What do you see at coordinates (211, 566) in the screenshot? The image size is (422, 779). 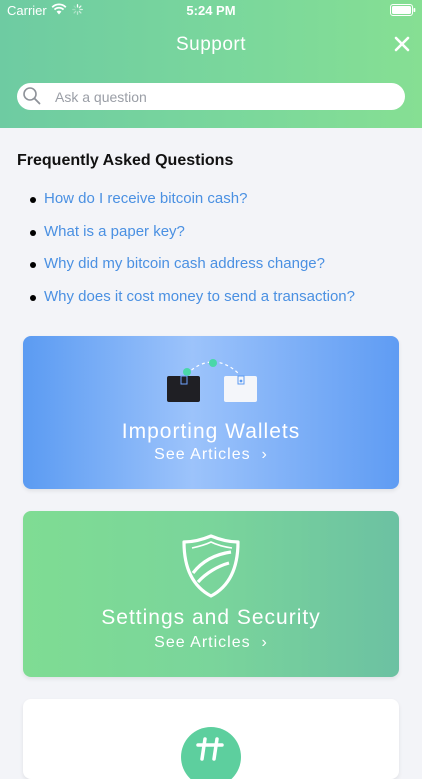 I see `shield-icon` at bounding box center [211, 566].